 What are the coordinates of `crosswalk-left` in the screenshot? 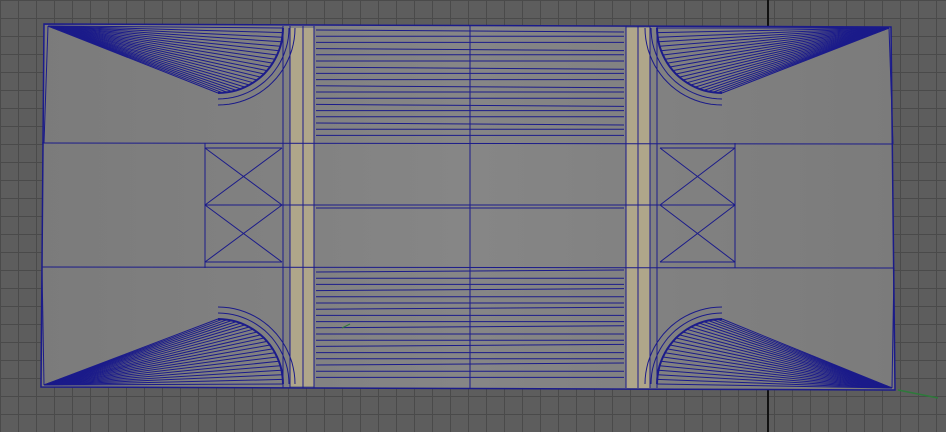 It's located at (302, 207).